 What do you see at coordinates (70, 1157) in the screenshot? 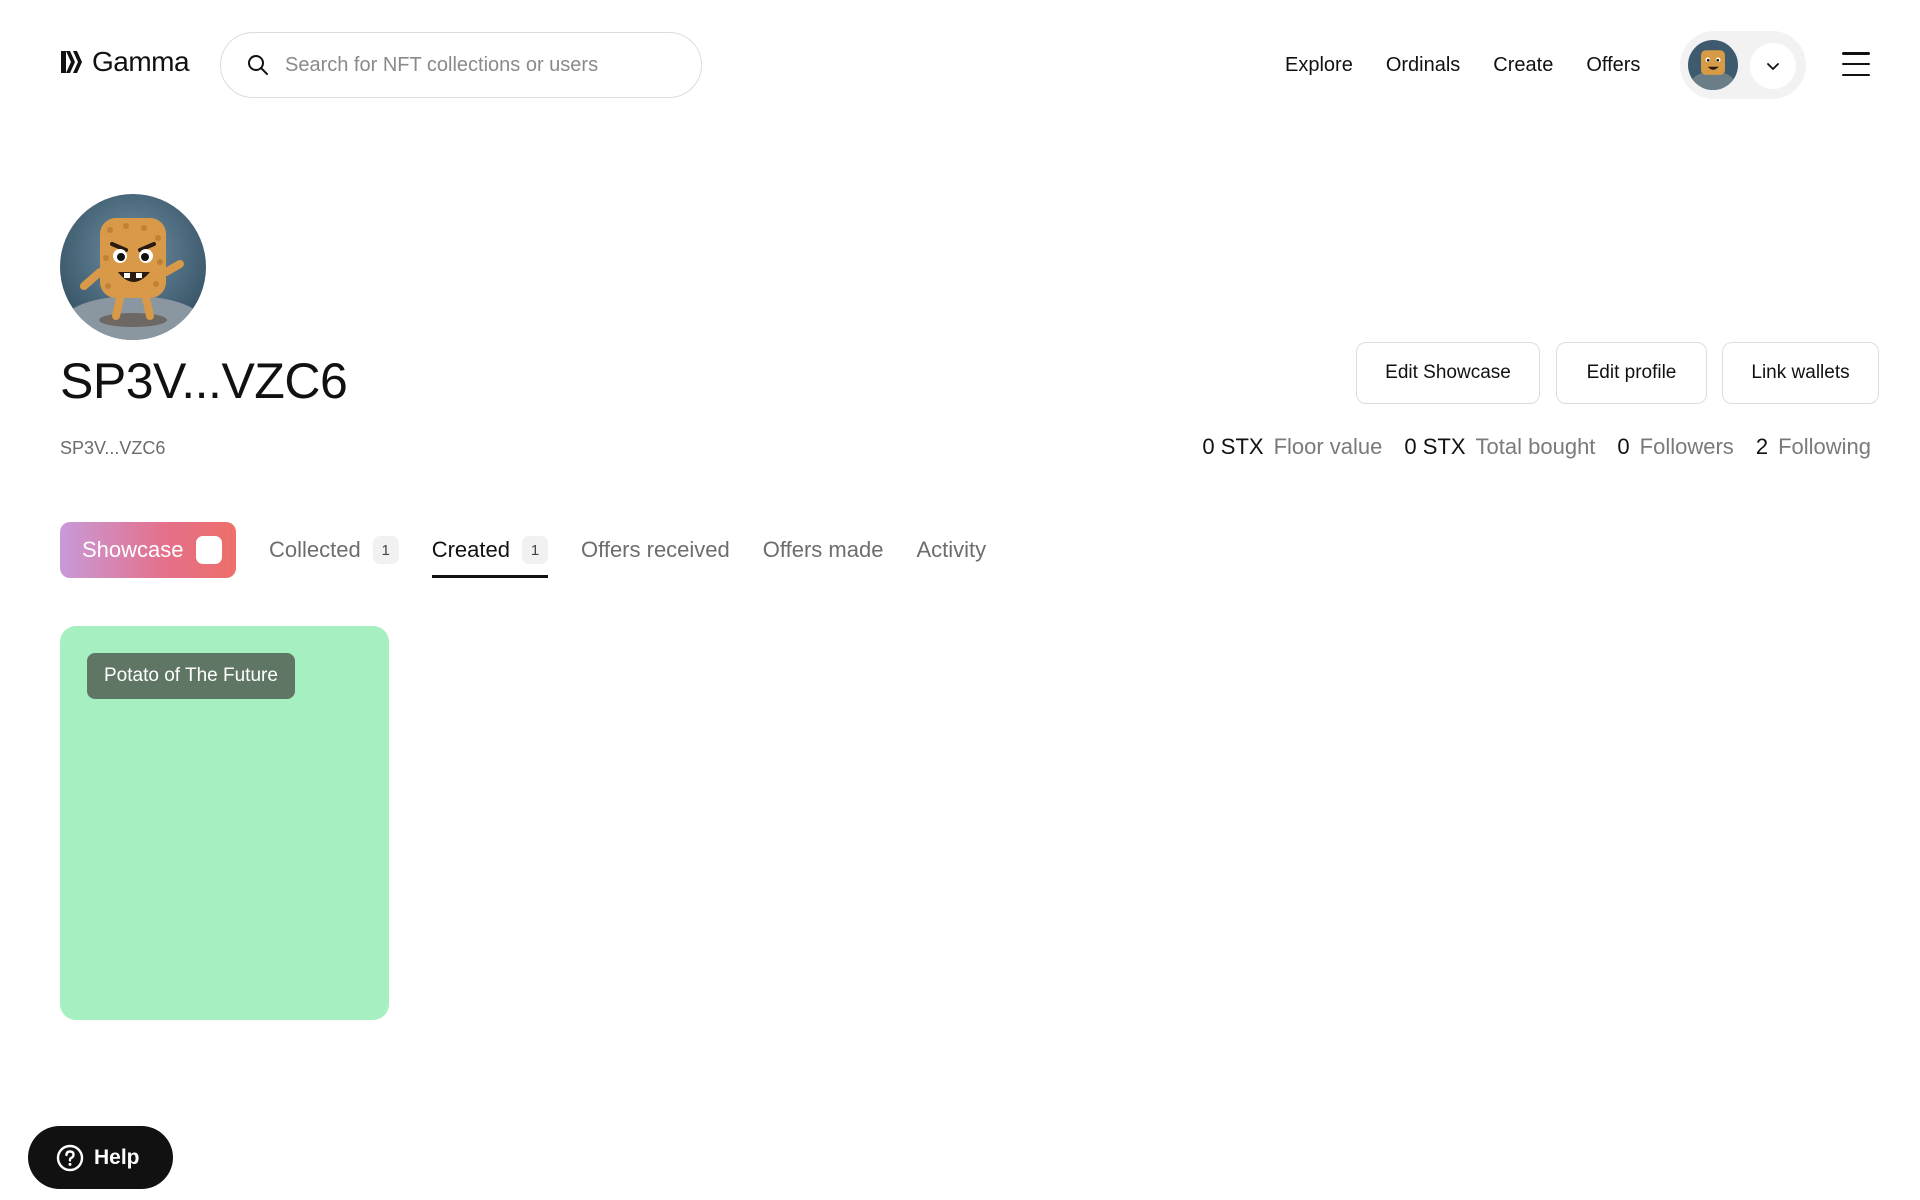
I see `question-circle-icon` at bounding box center [70, 1157].